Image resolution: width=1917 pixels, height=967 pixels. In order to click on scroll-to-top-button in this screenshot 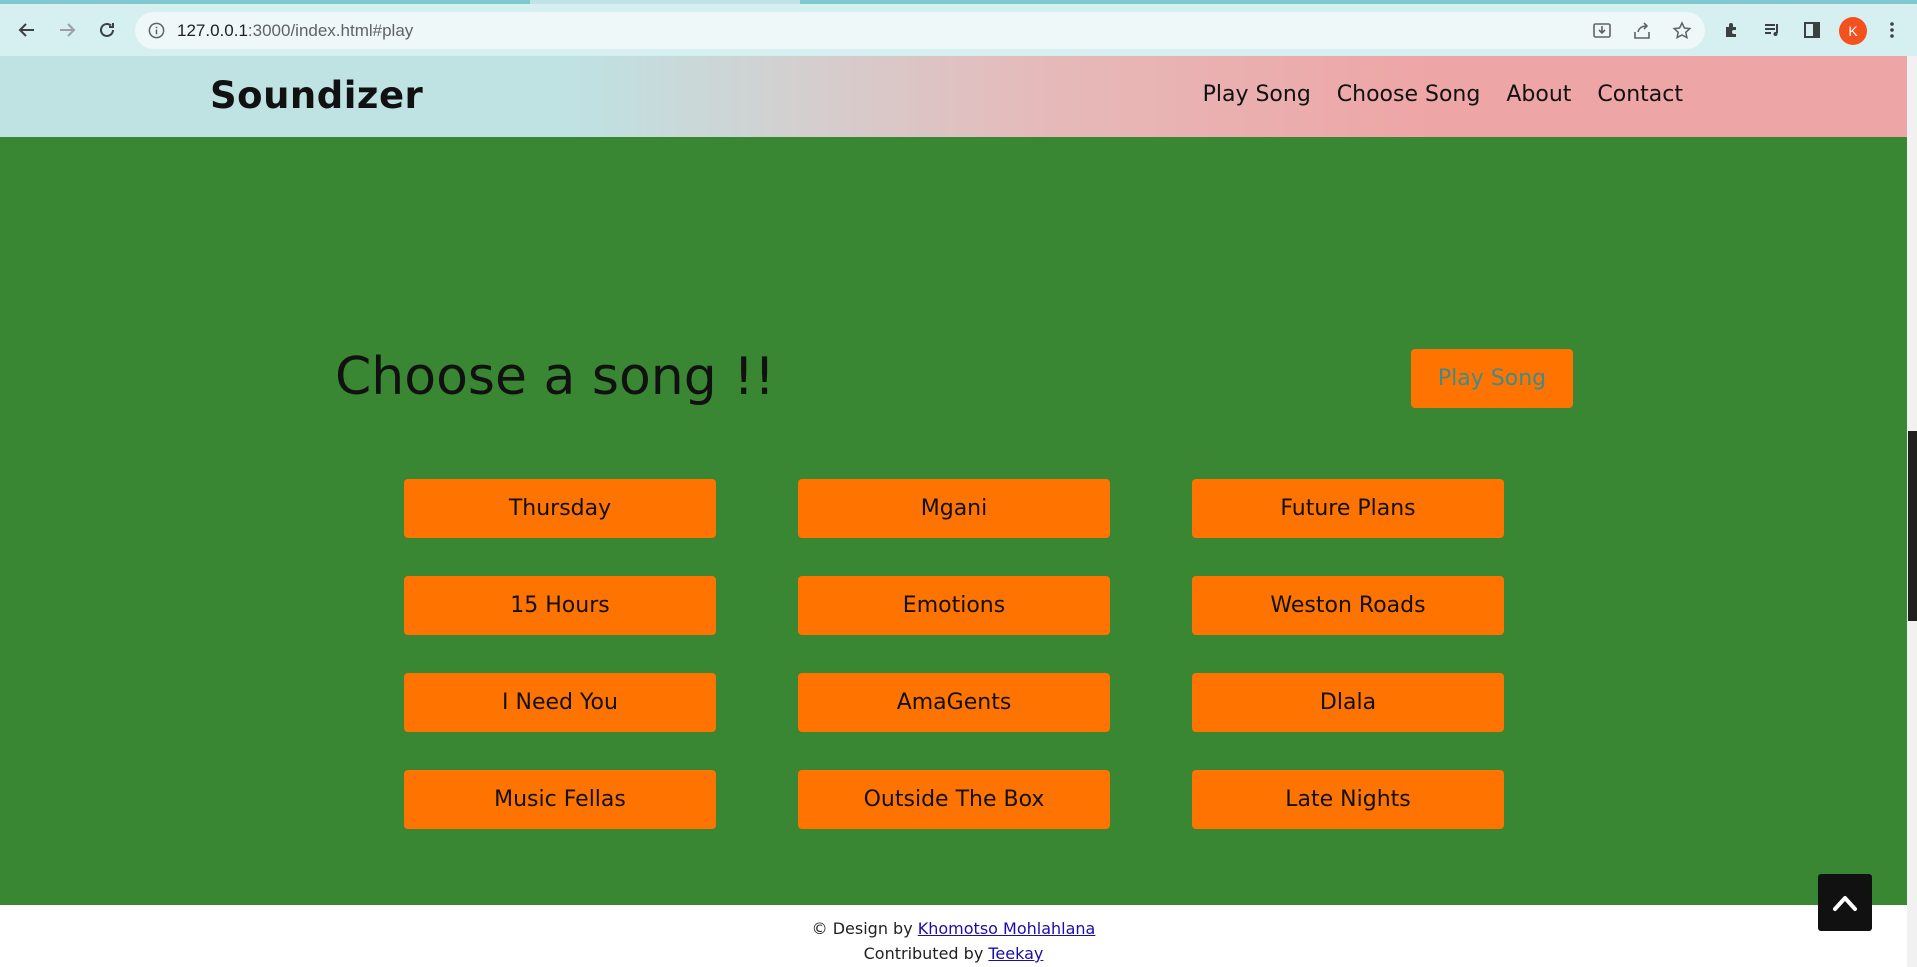, I will do `click(1845, 902)`.